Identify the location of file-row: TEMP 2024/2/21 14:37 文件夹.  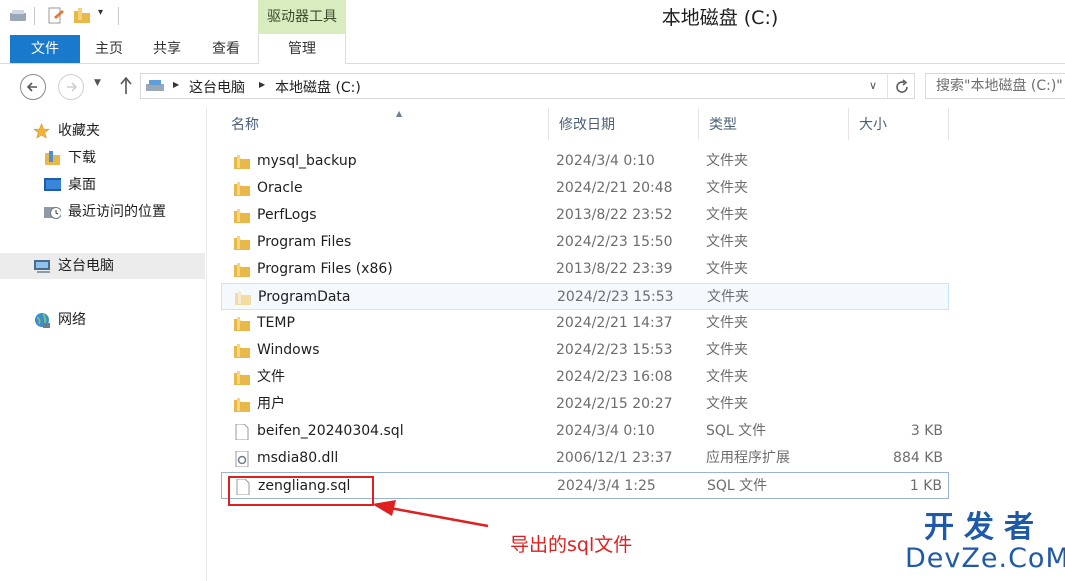
(585, 323).